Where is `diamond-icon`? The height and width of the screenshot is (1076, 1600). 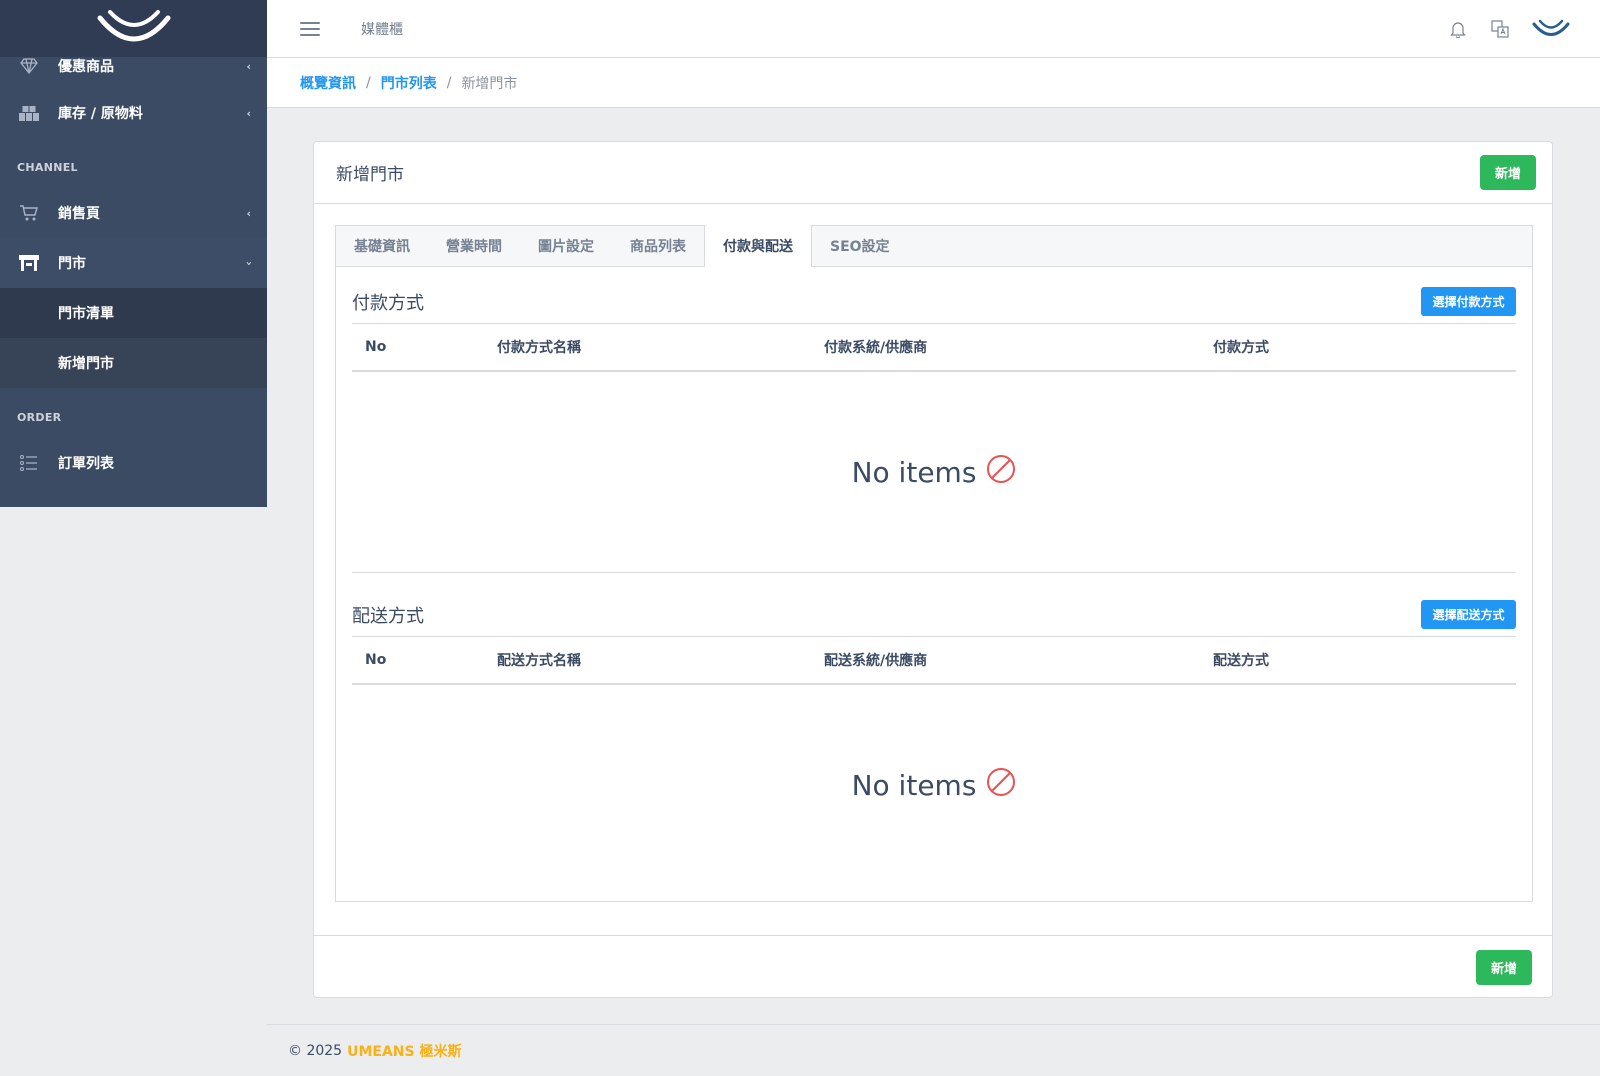 diamond-icon is located at coordinates (29, 66).